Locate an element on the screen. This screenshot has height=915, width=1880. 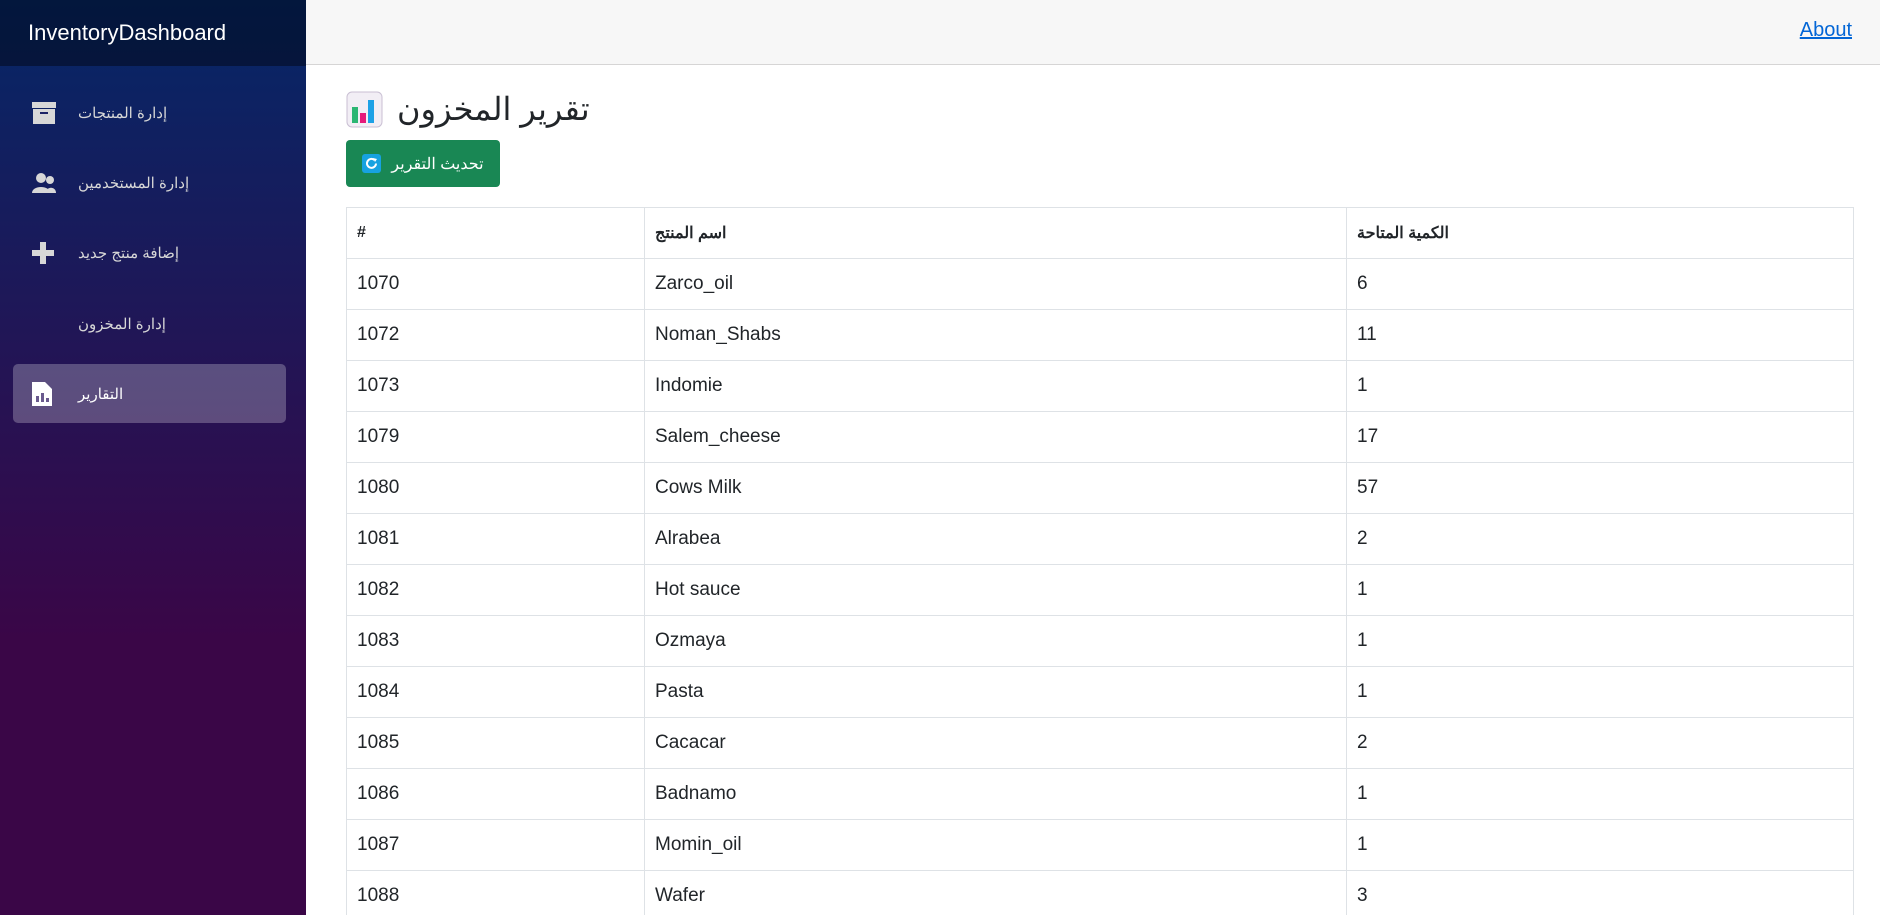
sidebar-item-label: إضافة منتج جديد is located at coordinates (128, 253).